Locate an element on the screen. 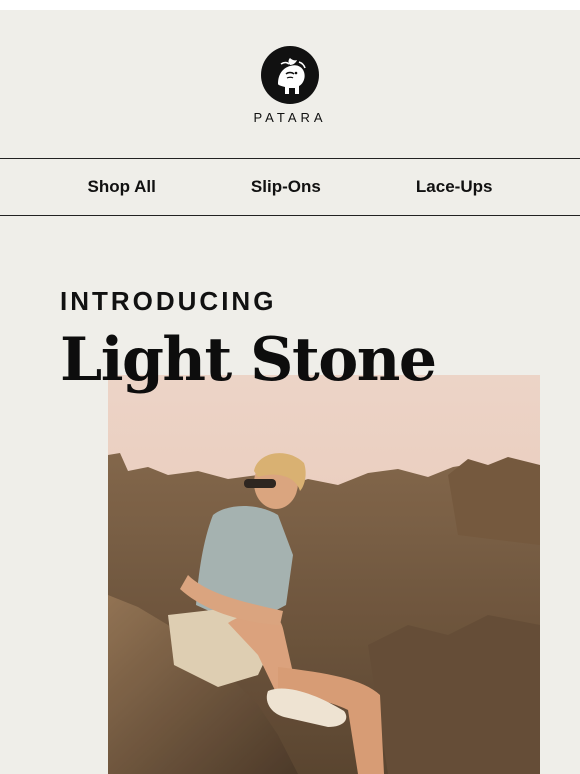  header-logo: PATARA is located at coordinates (290, 84).